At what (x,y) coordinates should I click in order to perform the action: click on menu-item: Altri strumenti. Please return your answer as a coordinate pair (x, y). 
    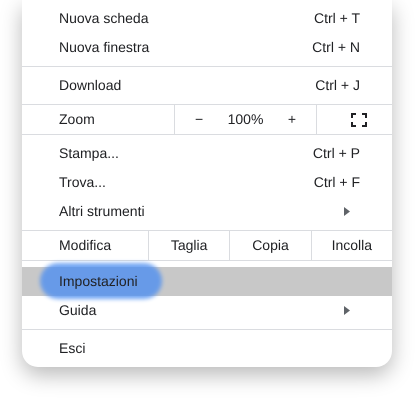
    Looking at the image, I should click on (207, 211).